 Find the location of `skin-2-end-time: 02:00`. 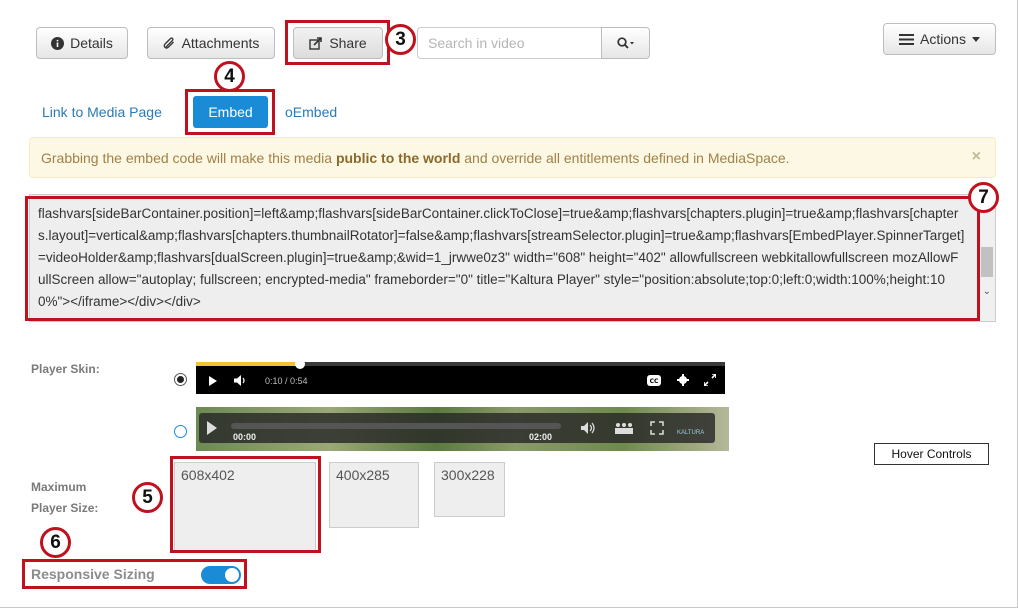

skin-2-end-time: 02:00 is located at coordinates (541, 437).